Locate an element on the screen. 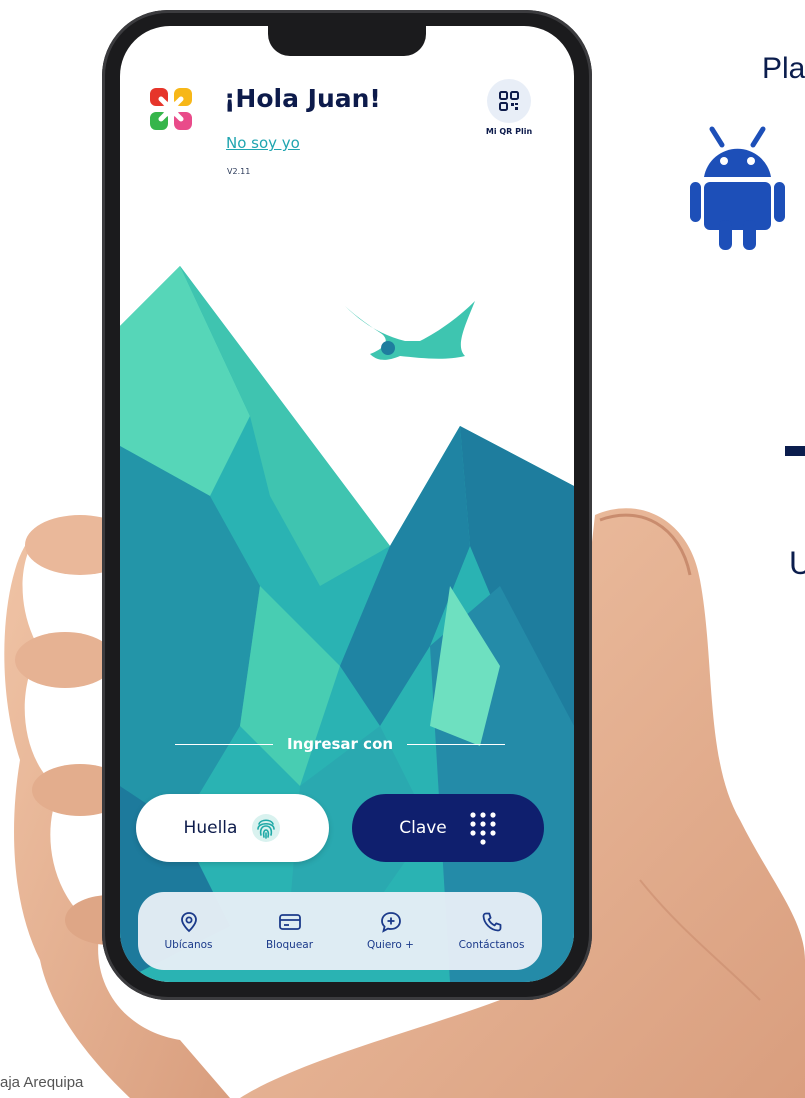  fingerprint-icon is located at coordinates (266, 828).